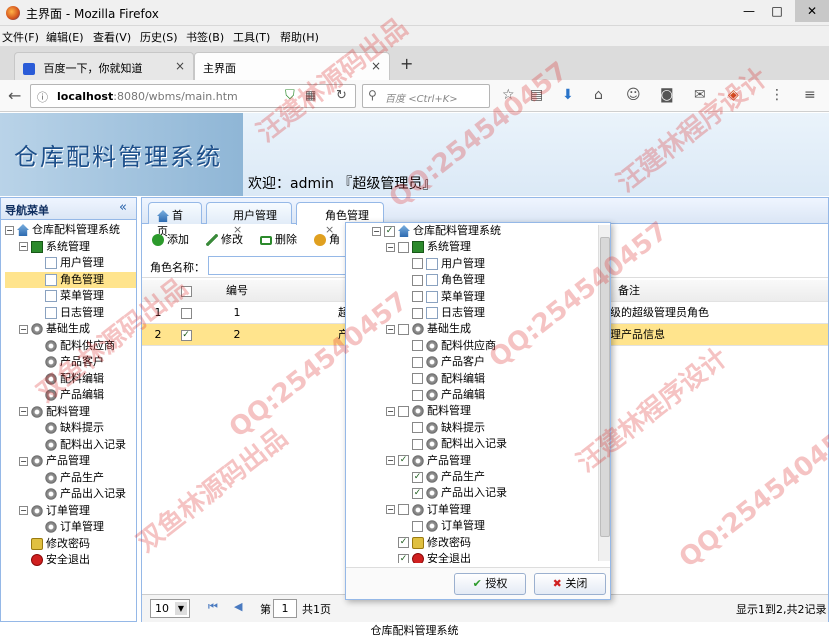 The width and height of the screenshot is (829, 640). I want to click on shield-icon: ⛉, so click(290, 95).